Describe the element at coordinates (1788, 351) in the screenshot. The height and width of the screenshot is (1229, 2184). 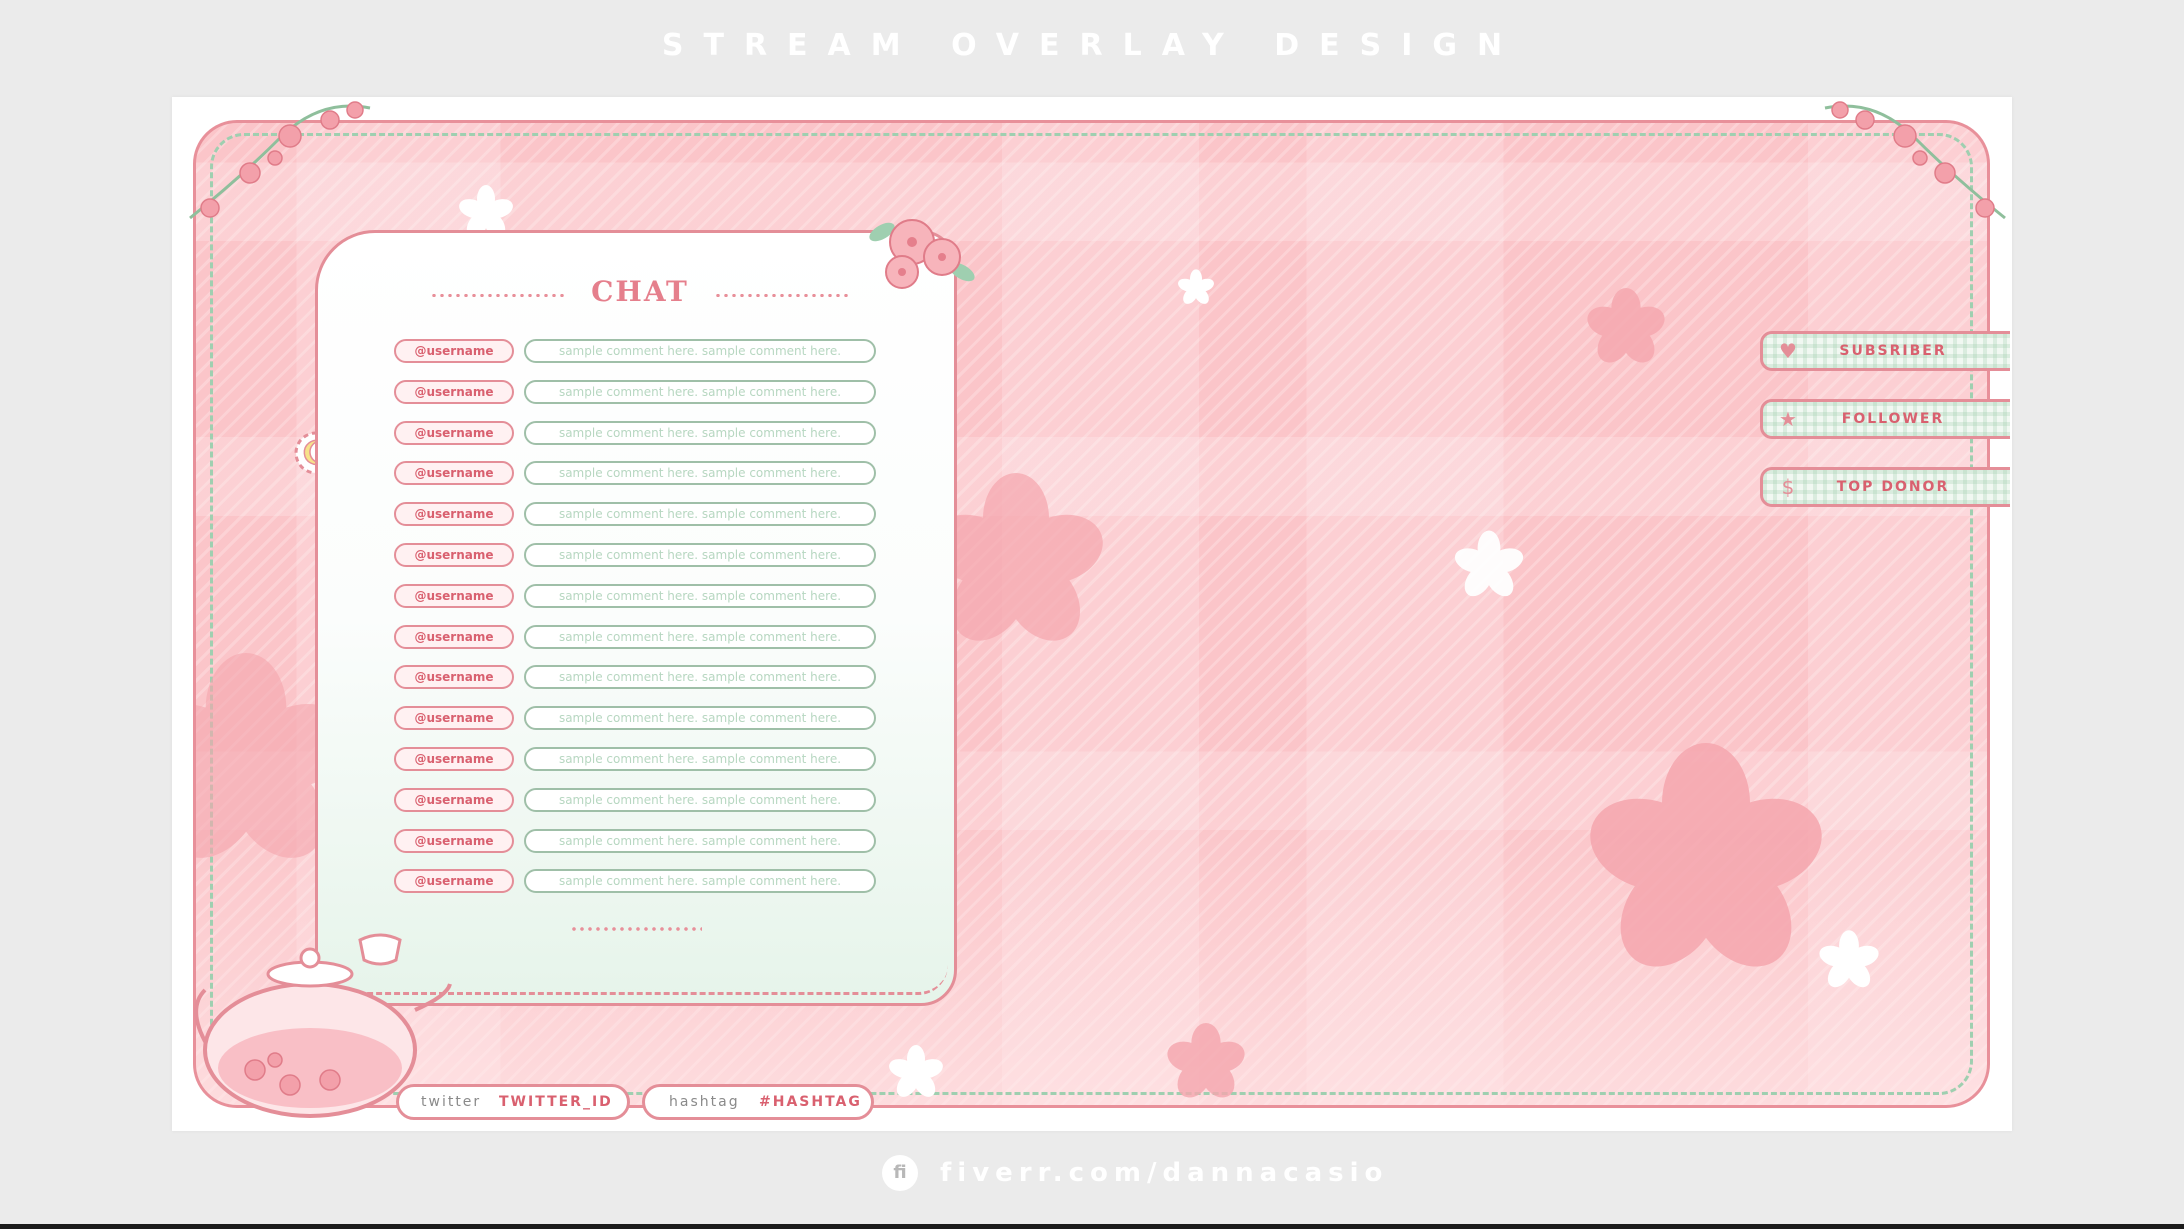
I see `heart-icon: ♥` at that location.